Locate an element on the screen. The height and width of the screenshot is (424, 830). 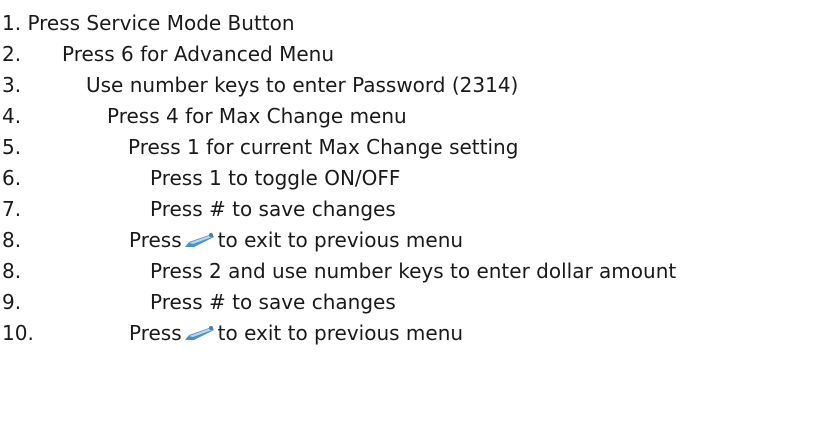
step-6-text: Press 1 to toggle ON/OFF is located at coordinates (275, 178).